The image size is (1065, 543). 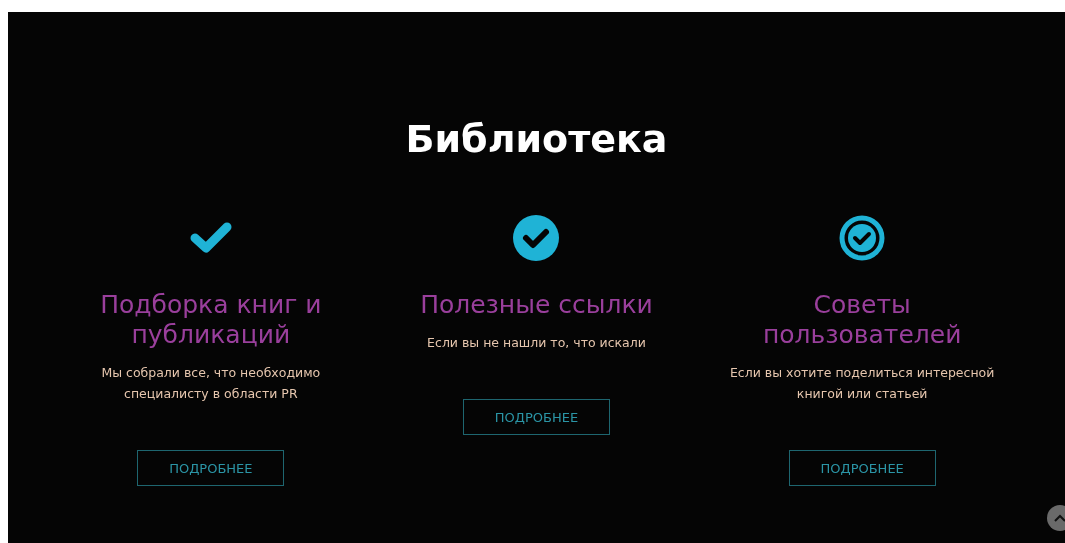 I want to click on feature-heading: Советы пользователей, so click(x=862, y=320).